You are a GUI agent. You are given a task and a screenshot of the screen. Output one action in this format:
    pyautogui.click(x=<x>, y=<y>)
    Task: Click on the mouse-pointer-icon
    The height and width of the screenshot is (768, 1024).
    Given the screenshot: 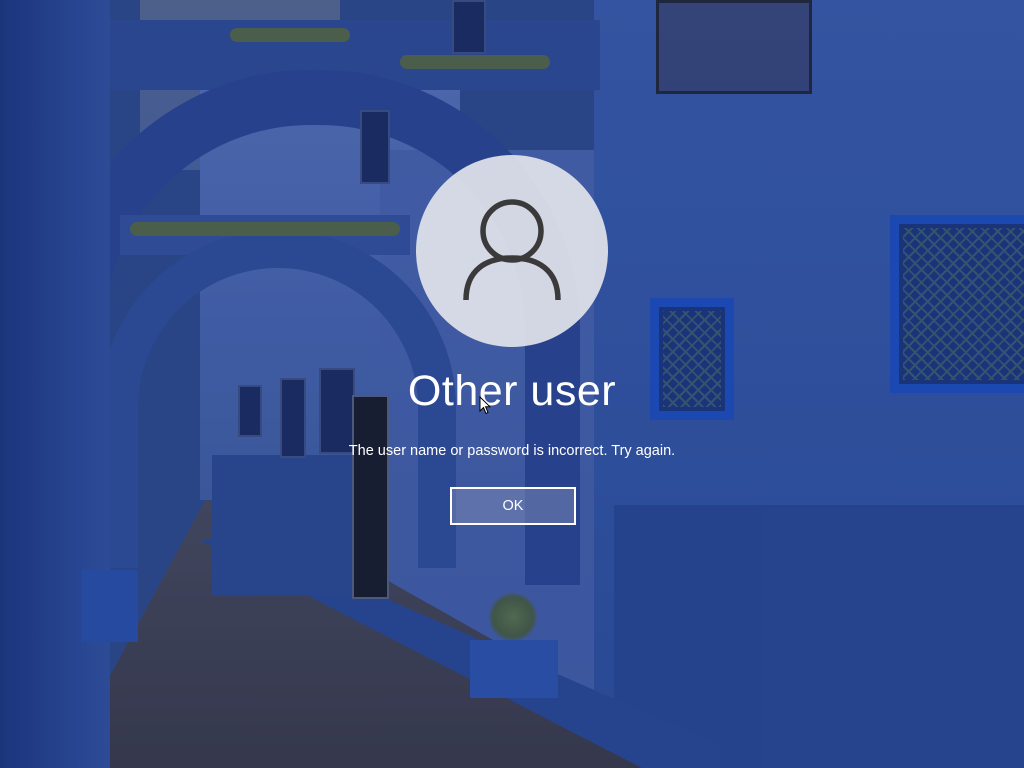 What is the action you would take?
    pyautogui.click(x=485, y=405)
    